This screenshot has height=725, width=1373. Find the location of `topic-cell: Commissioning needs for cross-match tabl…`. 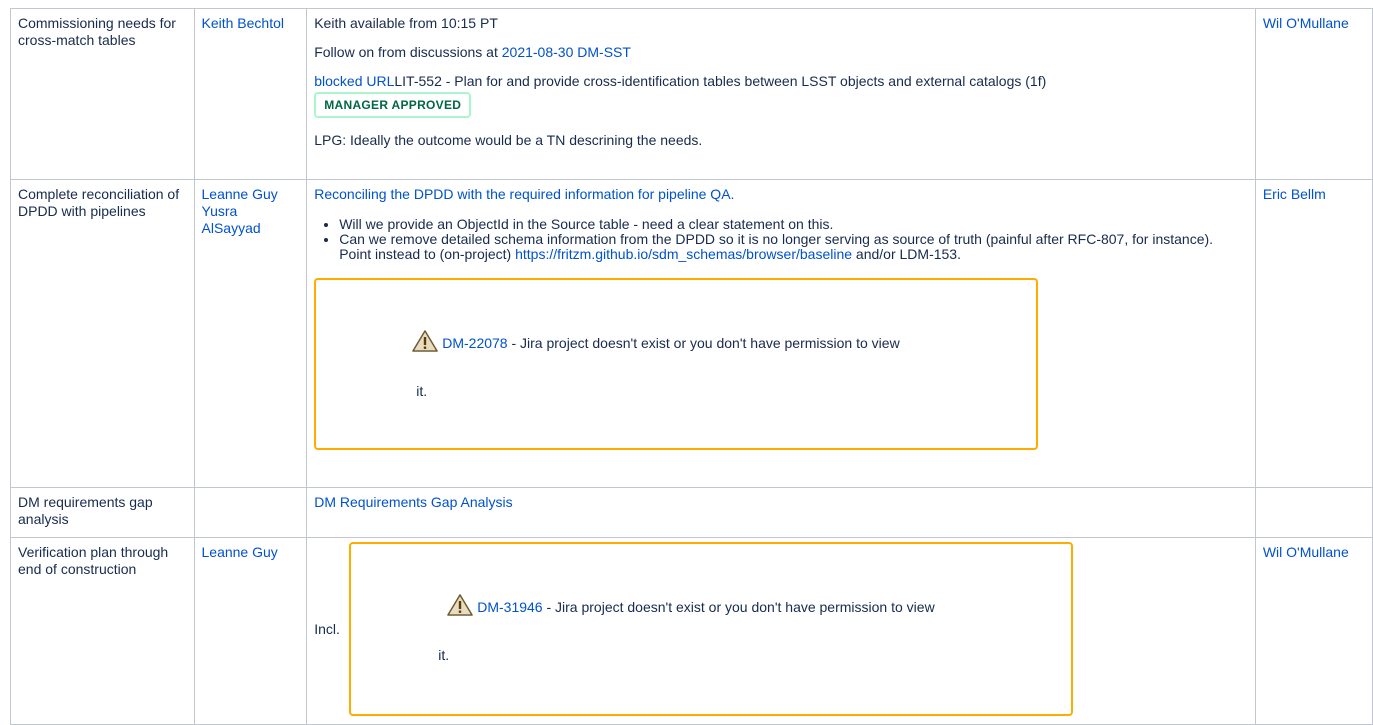

topic-cell: Commissioning needs for cross-match tabl… is located at coordinates (102, 94).